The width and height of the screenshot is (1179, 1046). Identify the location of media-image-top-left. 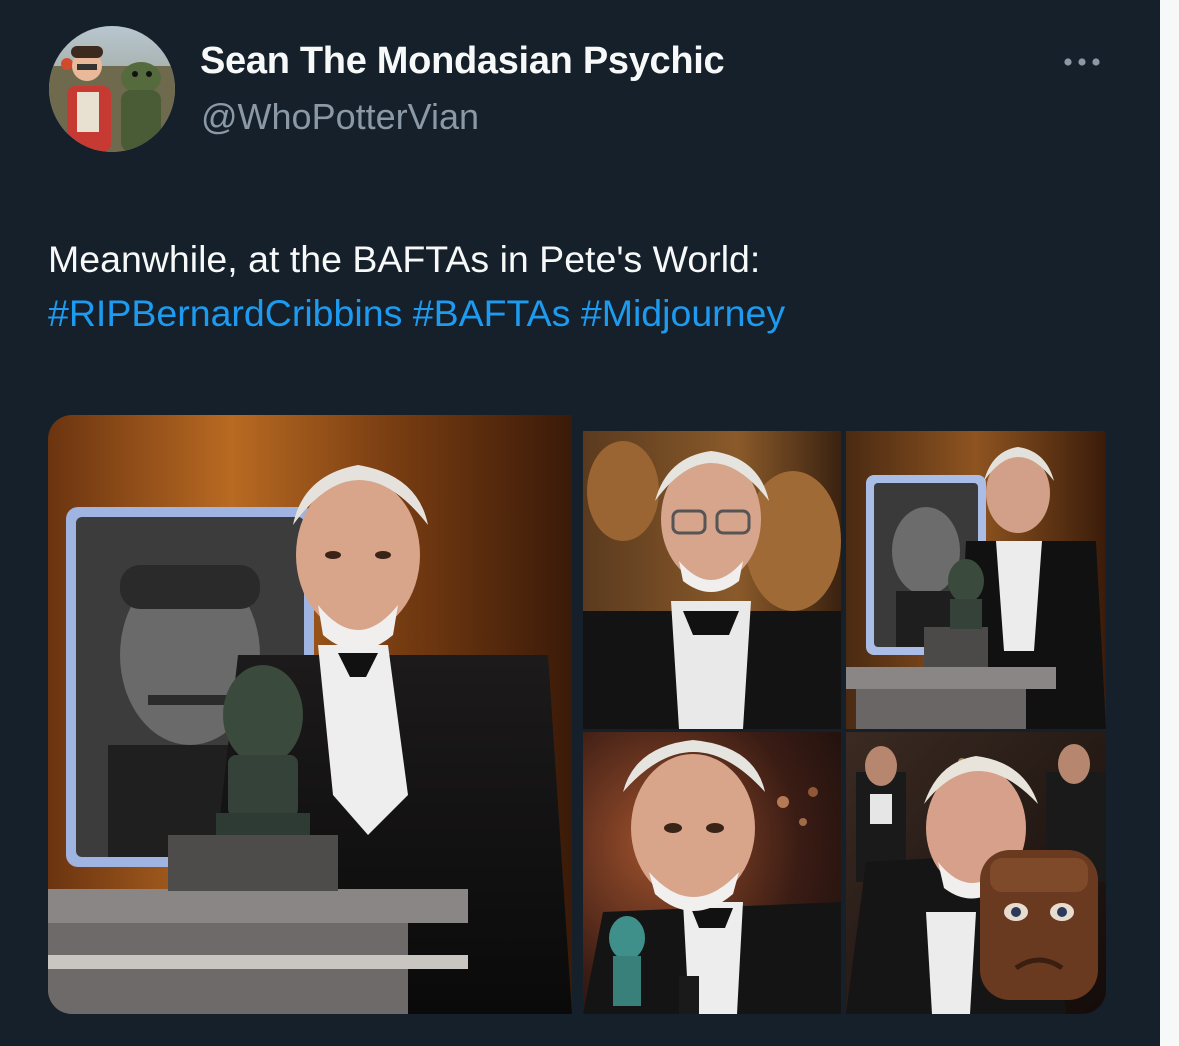
(712, 580).